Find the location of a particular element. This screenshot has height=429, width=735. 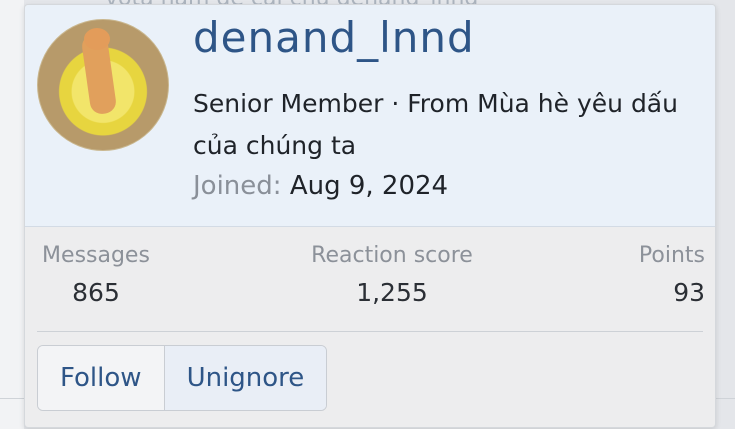

messages-value: 865 is located at coordinates (96, 292).